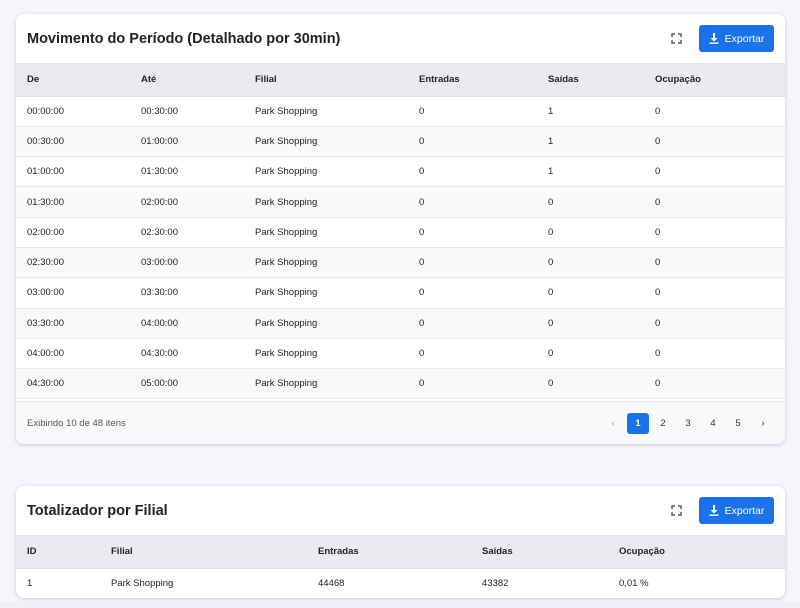 The height and width of the screenshot is (608, 800). I want to click on column-header-de: De, so click(73, 80).